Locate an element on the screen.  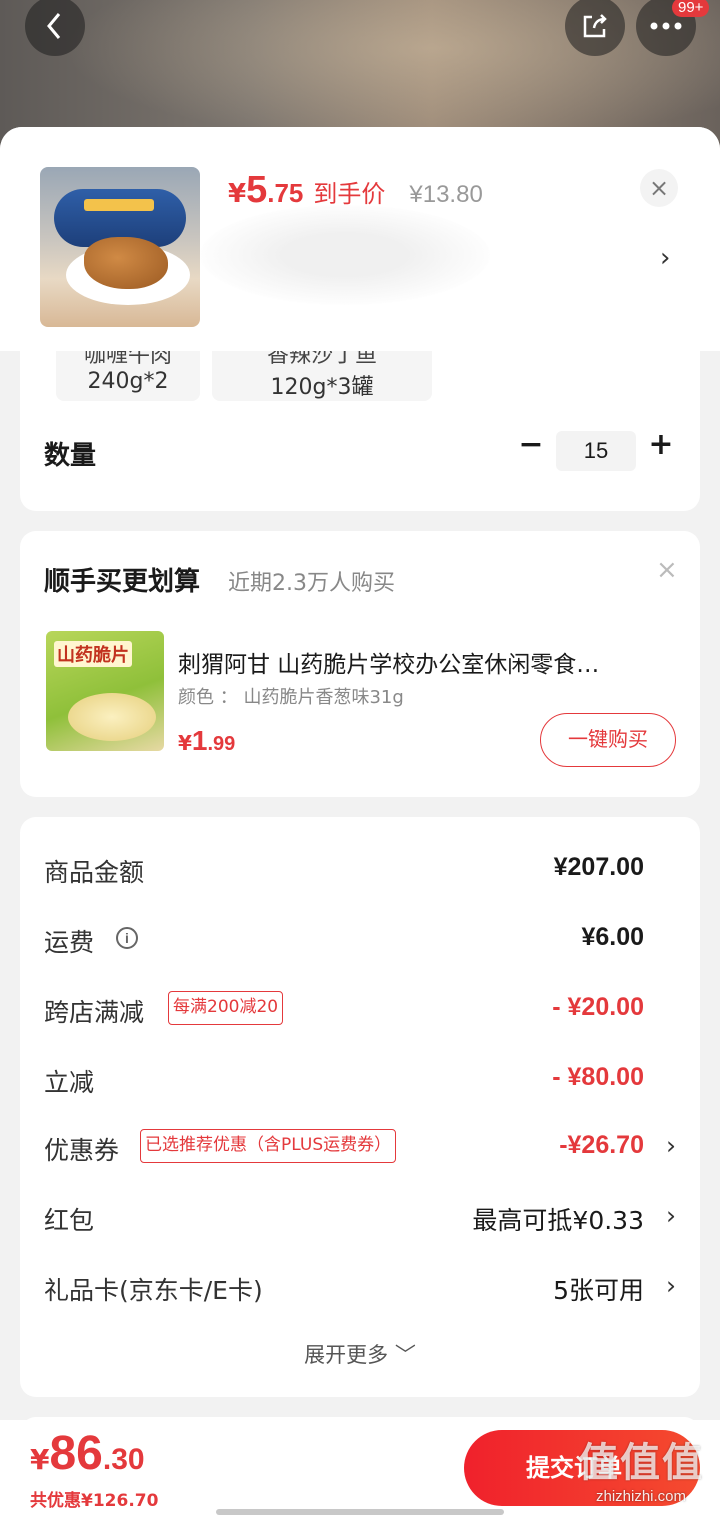
summary-row-coupon: 优惠券 已选推荐优惠（含PLUS运费券） -¥26.70 › is located at coordinates (360, 1146).